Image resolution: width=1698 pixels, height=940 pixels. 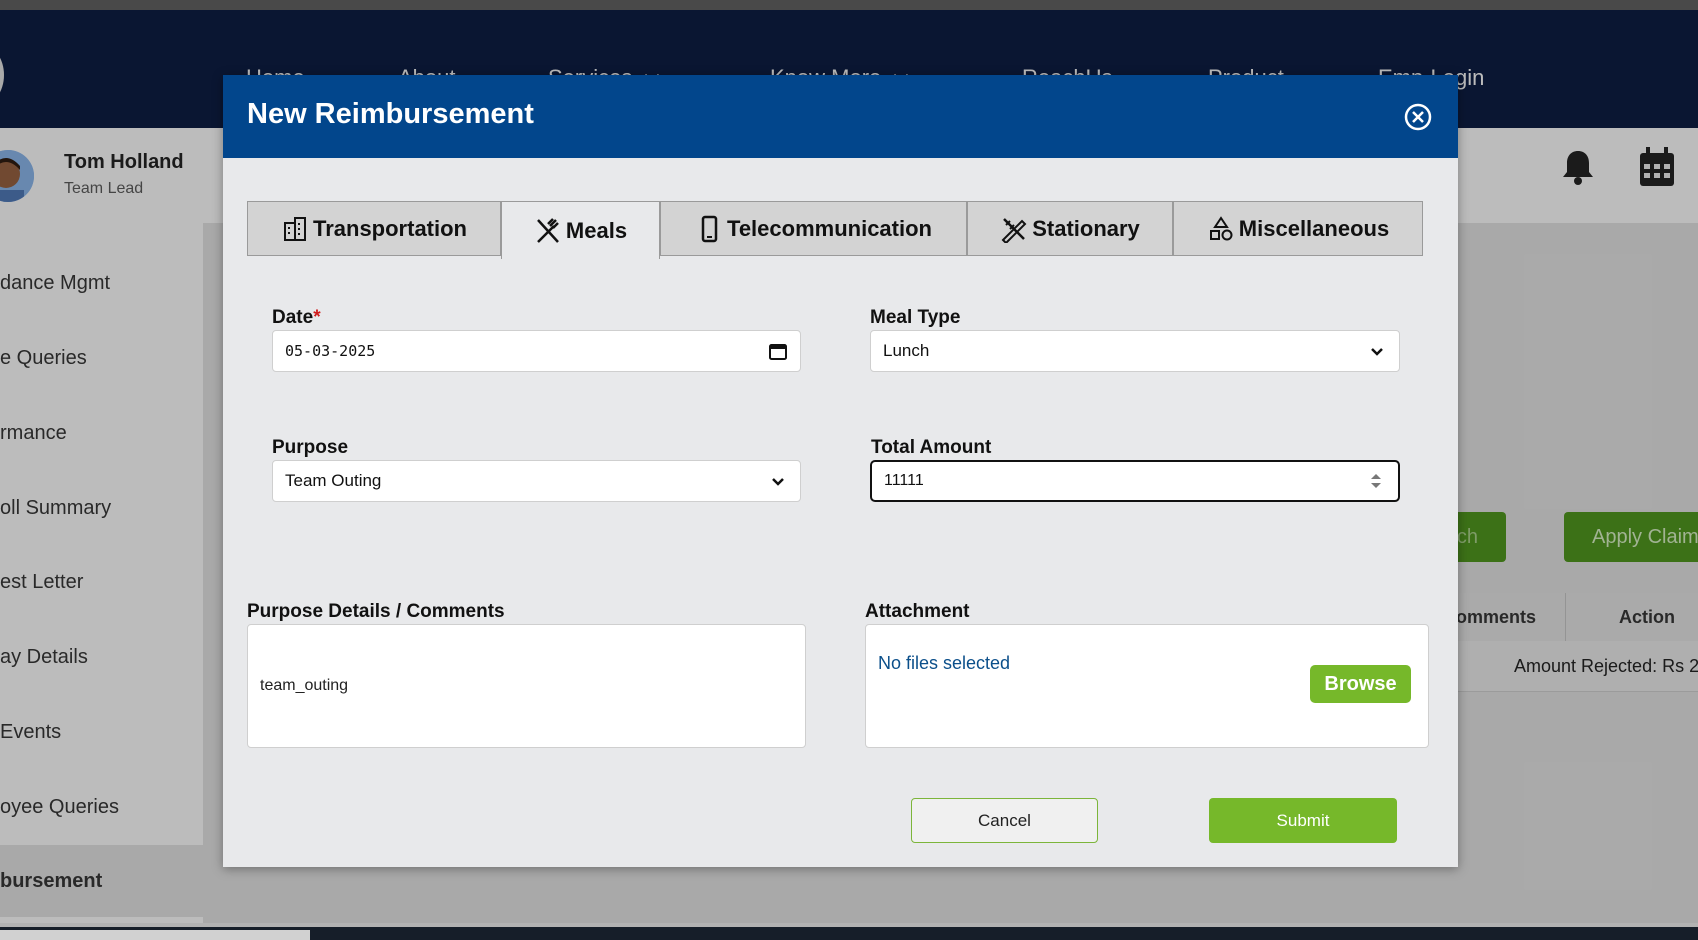 What do you see at coordinates (390, 114) in the screenshot?
I see `modal-title: New Reimbursement` at bounding box center [390, 114].